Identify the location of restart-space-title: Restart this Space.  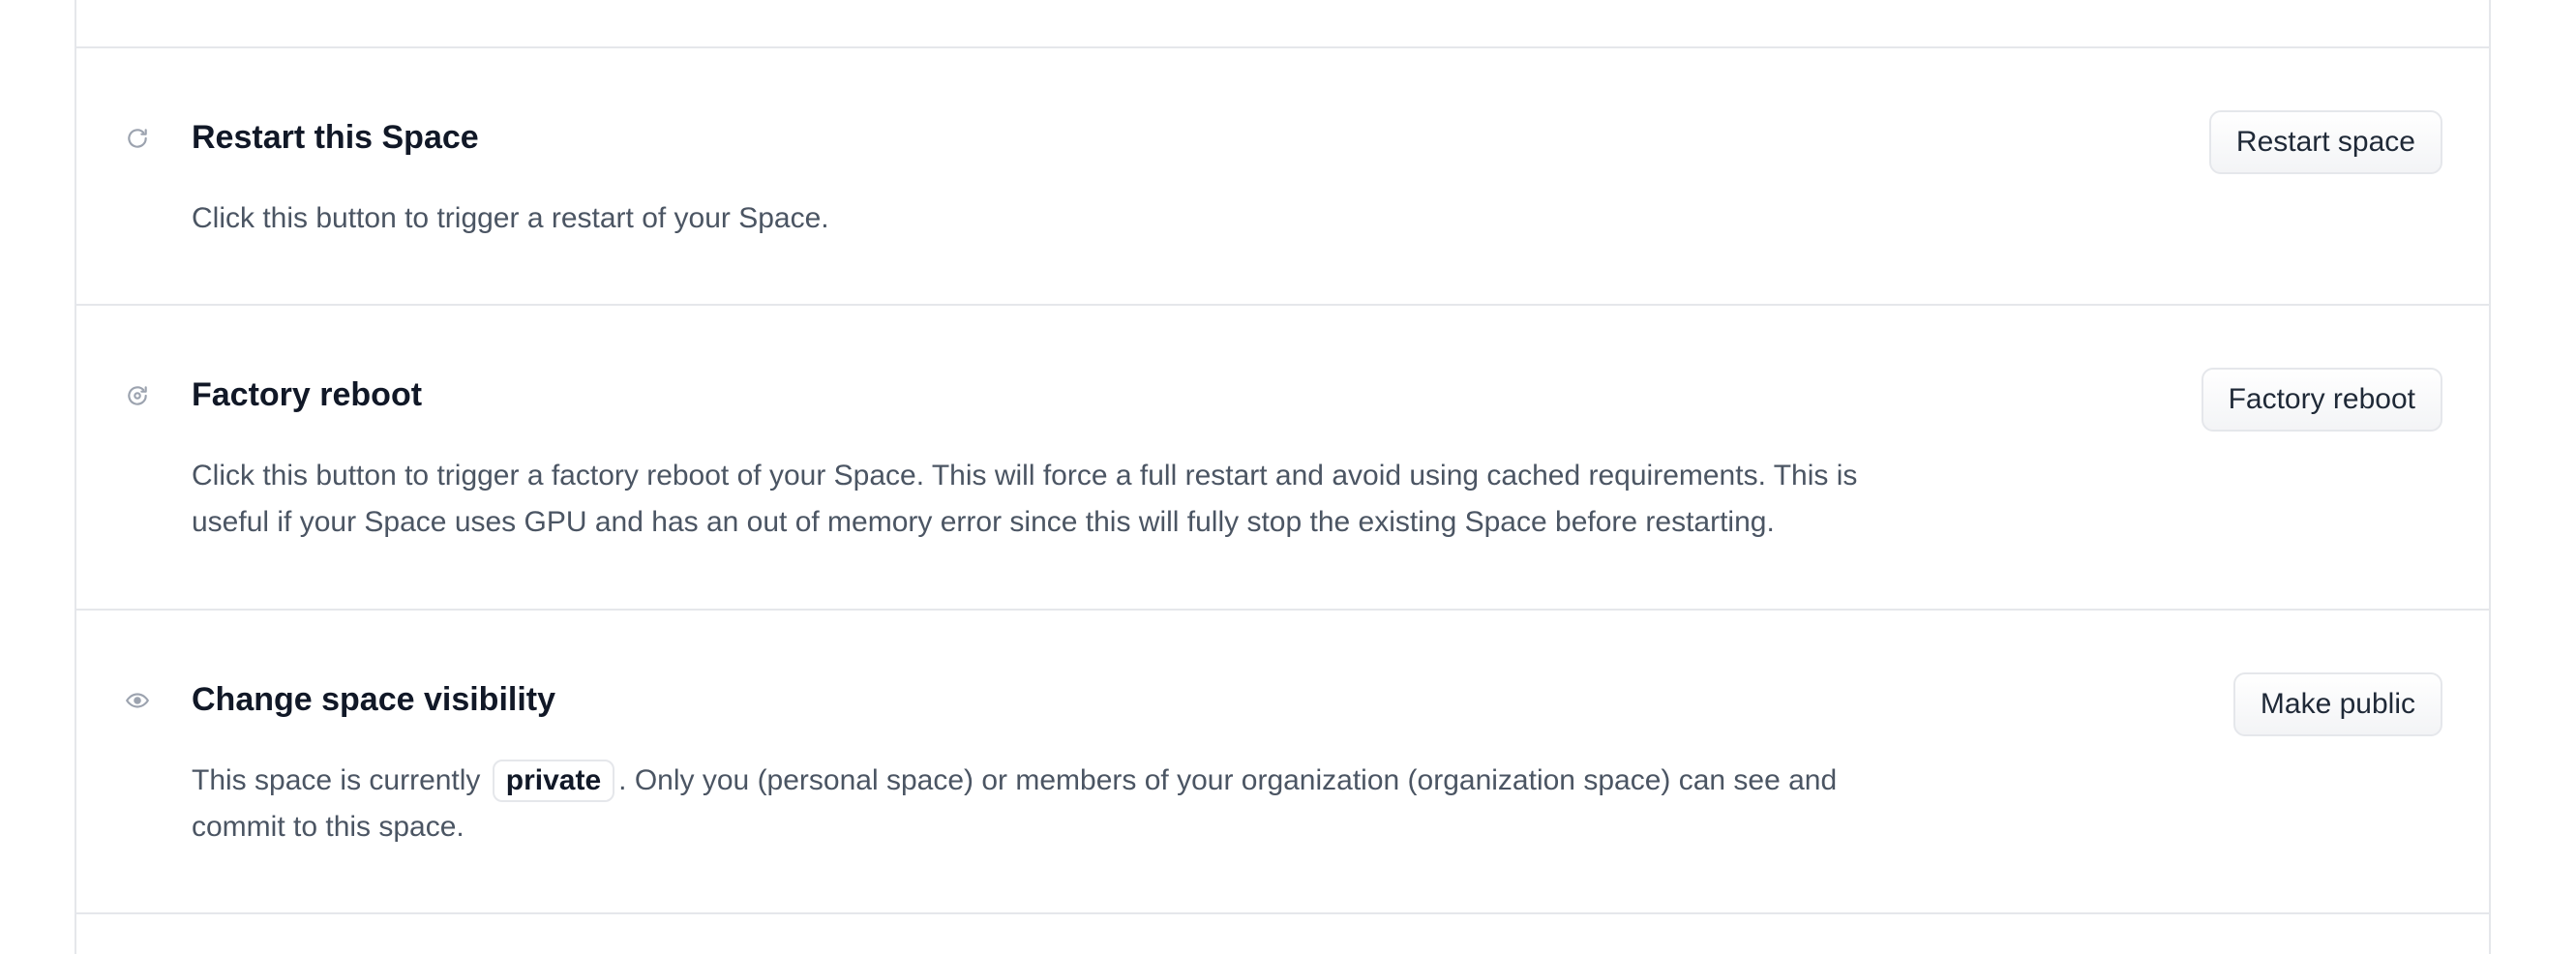
(335, 137).